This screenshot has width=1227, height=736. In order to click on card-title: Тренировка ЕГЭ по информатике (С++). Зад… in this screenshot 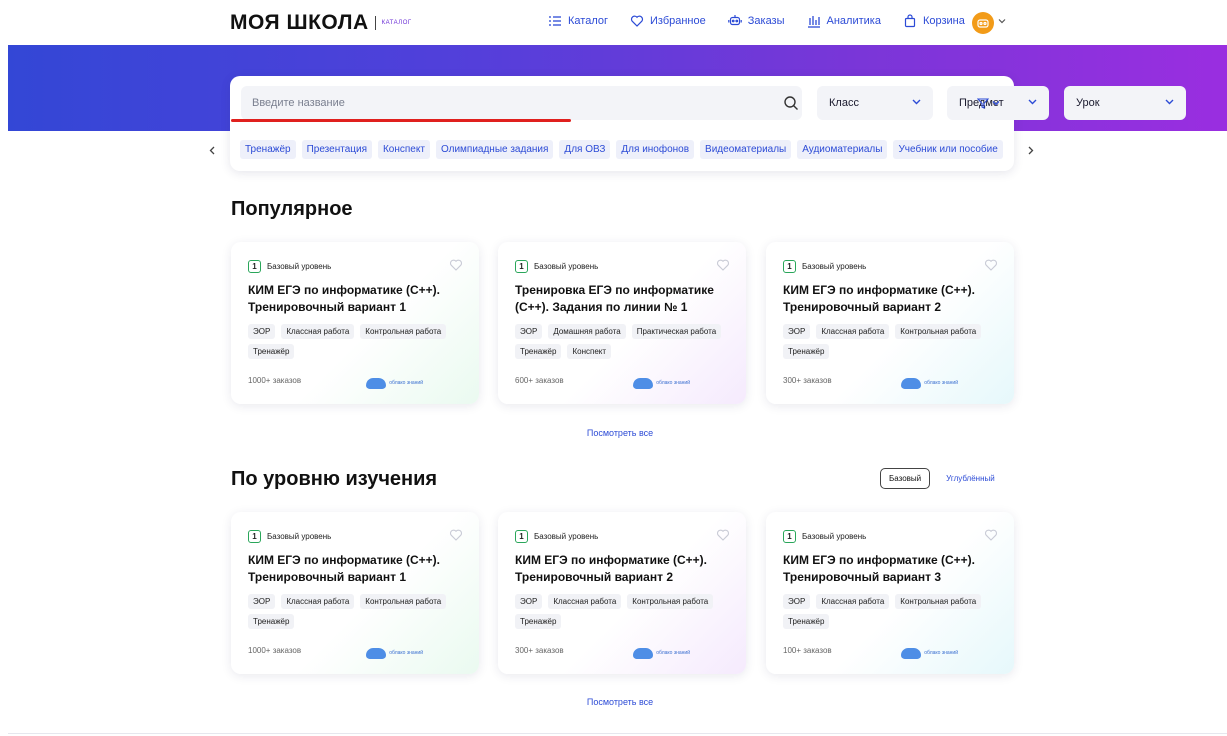, I will do `click(625, 299)`.